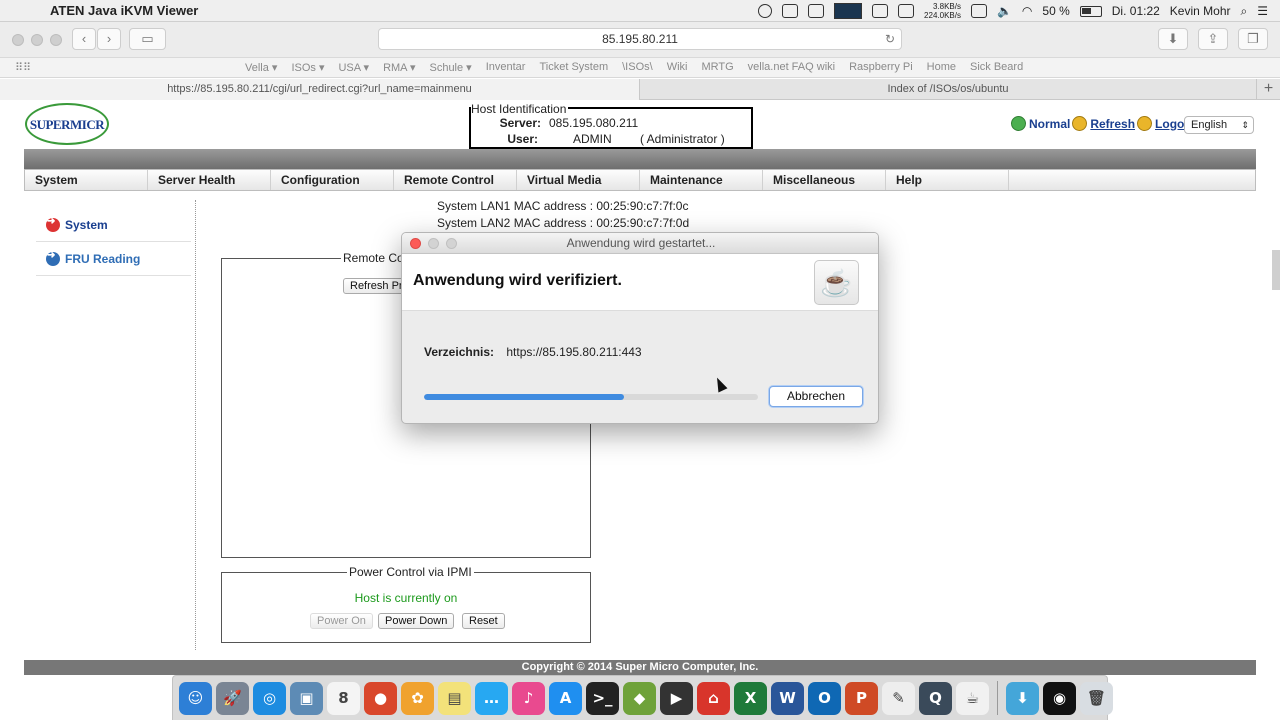 The image size is (1280, 720). I want to click on power-on-button: Power On, so click(341, 621).